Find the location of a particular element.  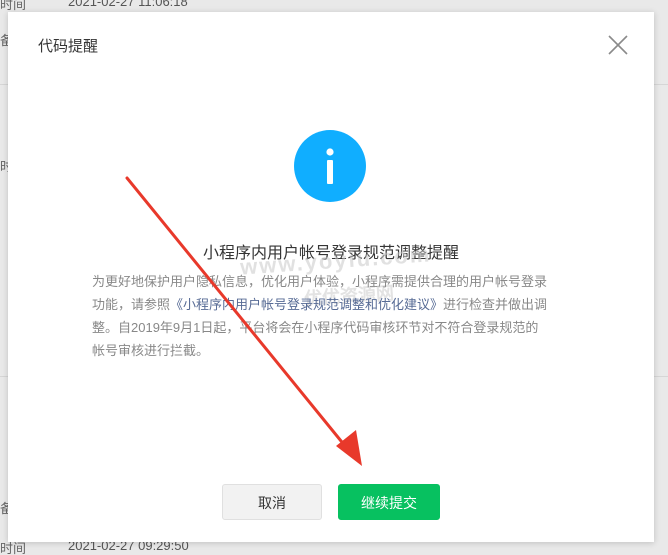

dialog-header: 代码提醒 is located at coordinates (331, 44).